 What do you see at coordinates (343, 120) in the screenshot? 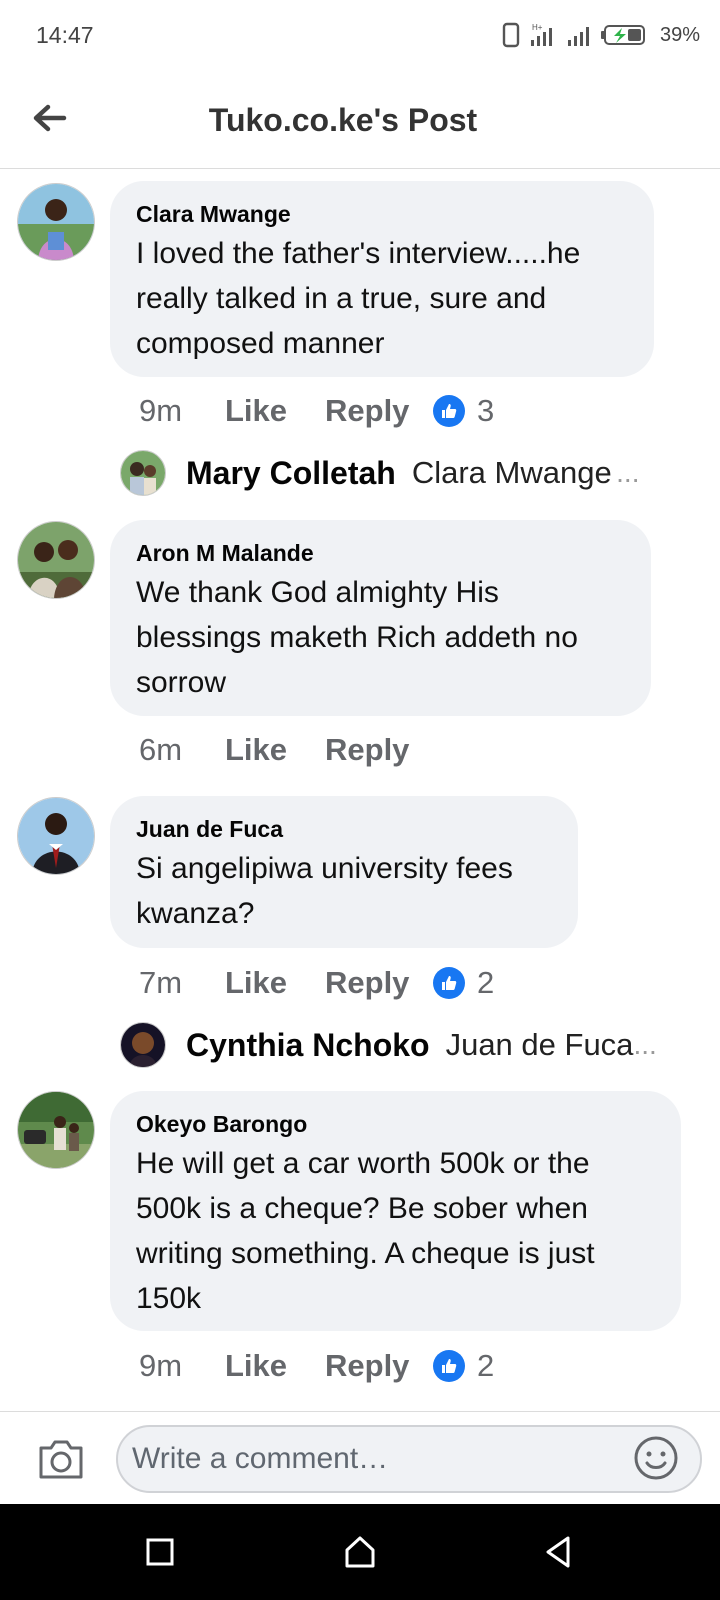
I see `page-title: Tuko.co.ke's Post` at bounding box center [343, 120].